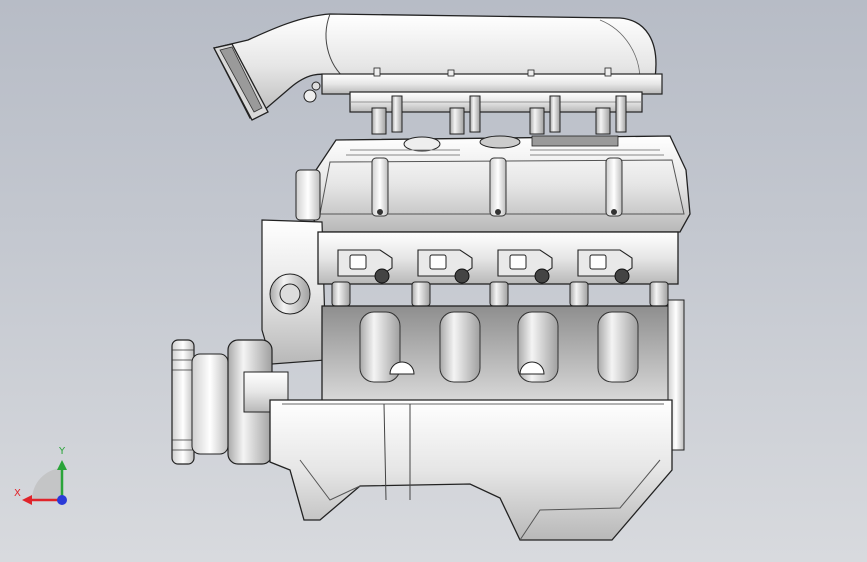 The height and width of the screenshot is (562, 867). I want to click on fuel-rail, so click(492, 101).